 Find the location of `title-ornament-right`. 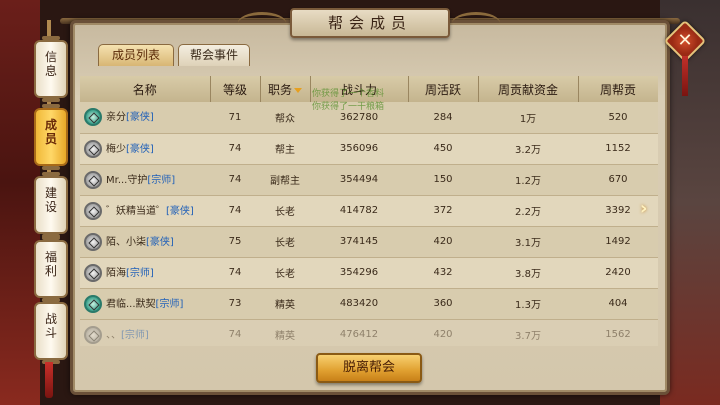

title-ornament-right is located at coordinates (476, 23).